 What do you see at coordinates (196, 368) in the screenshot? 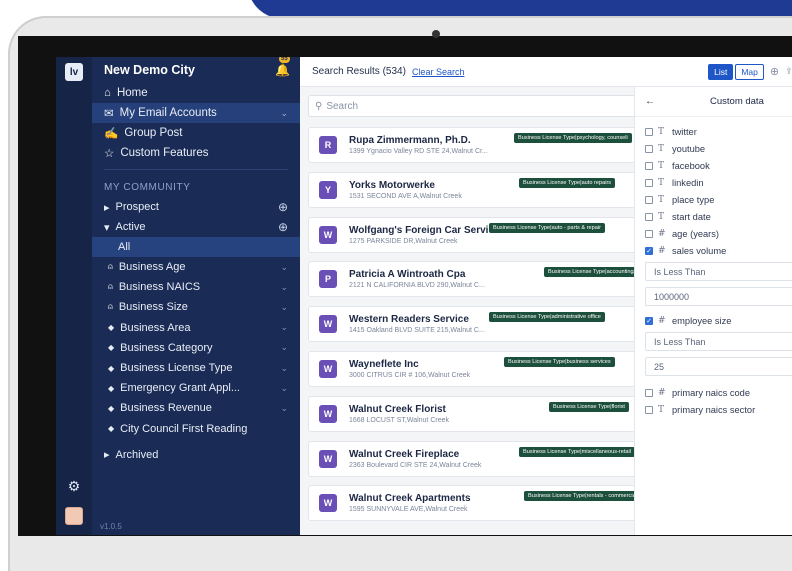
I see `sidebar-filter: ◆ Business License Type ⌄` at bounding box center [196, 368].